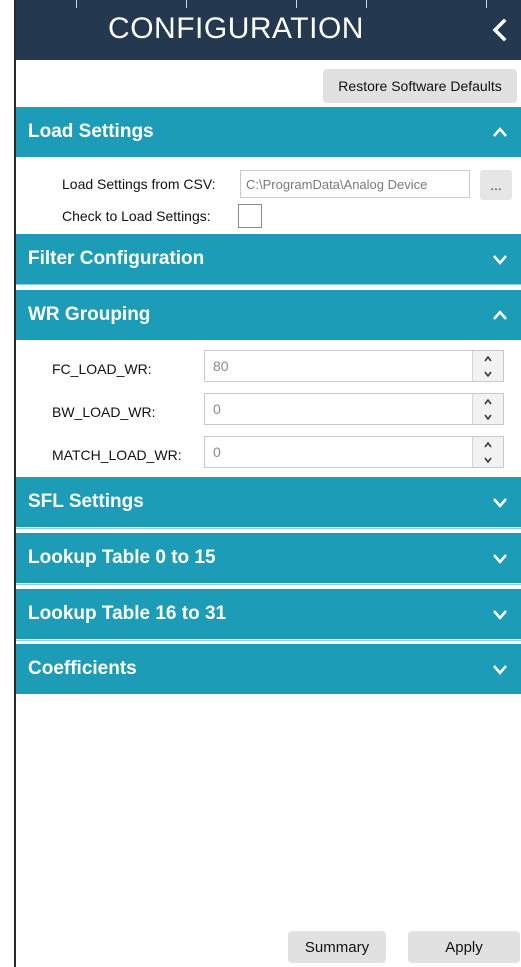  I want to click on csv-path-input: C:\ProgramData\Analog Device, so click(355, 184).